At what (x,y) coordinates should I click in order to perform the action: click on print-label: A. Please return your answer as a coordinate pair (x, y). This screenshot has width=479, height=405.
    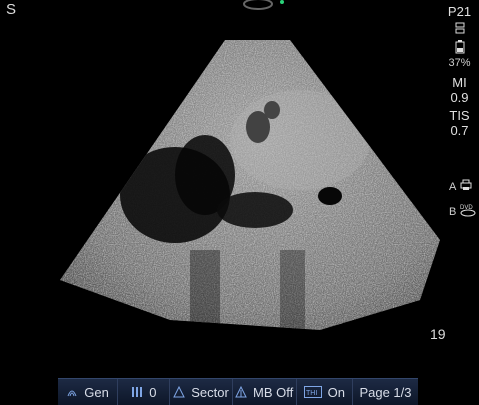
    Looking at the image, I should click on (453, 187).